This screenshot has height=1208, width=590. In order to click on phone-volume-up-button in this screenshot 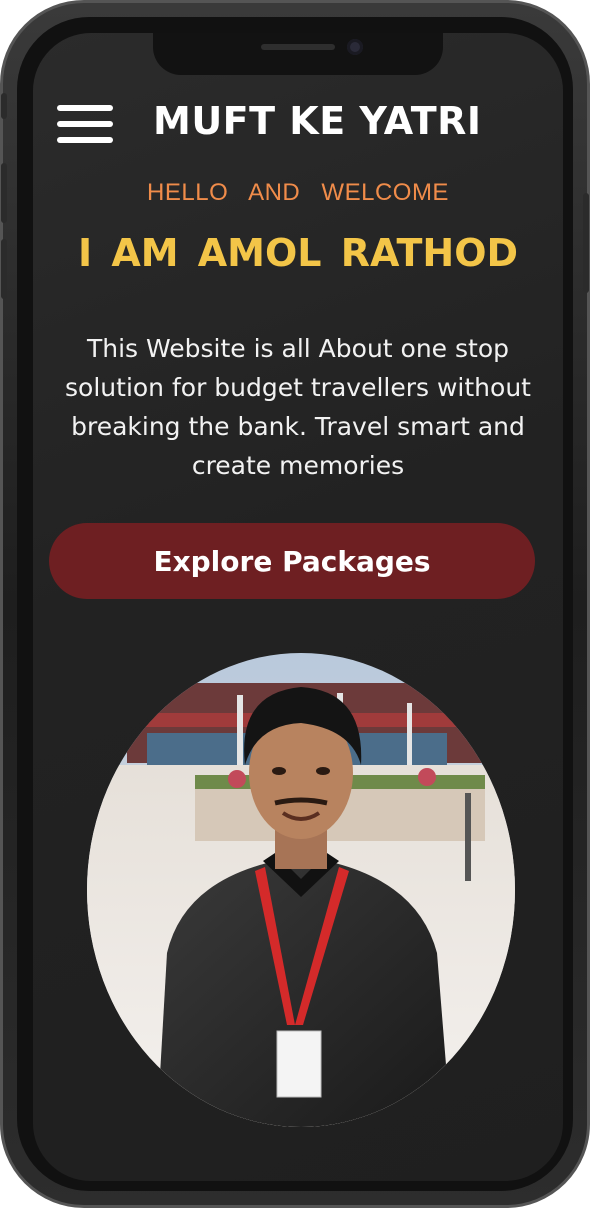, I will do `click(4, 193)`.